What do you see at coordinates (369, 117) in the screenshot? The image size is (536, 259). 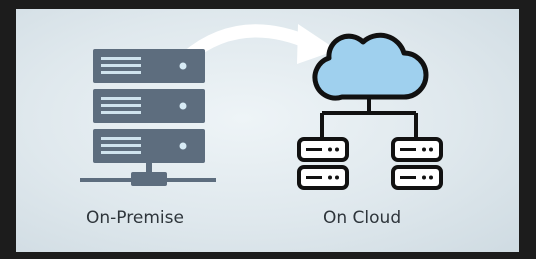 I see `connector-lines-icon` at bounding box center [369, 117].